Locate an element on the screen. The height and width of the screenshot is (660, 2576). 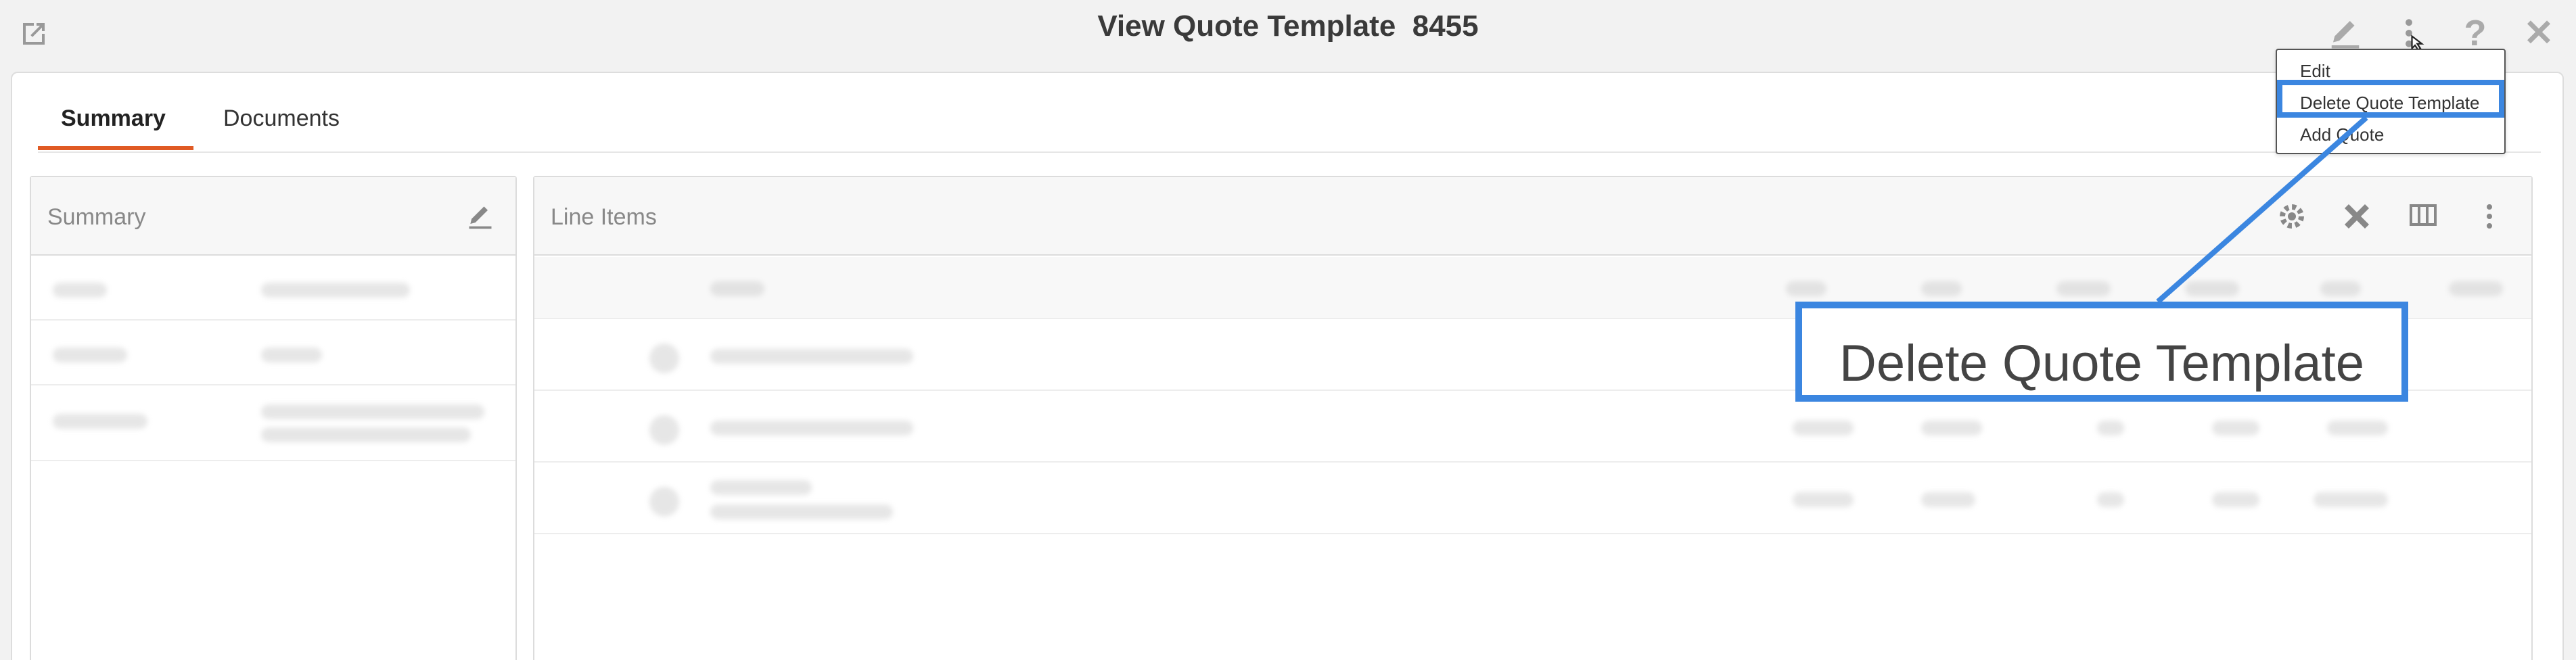
summary-card: Summary is located at coordinates (273, 418).